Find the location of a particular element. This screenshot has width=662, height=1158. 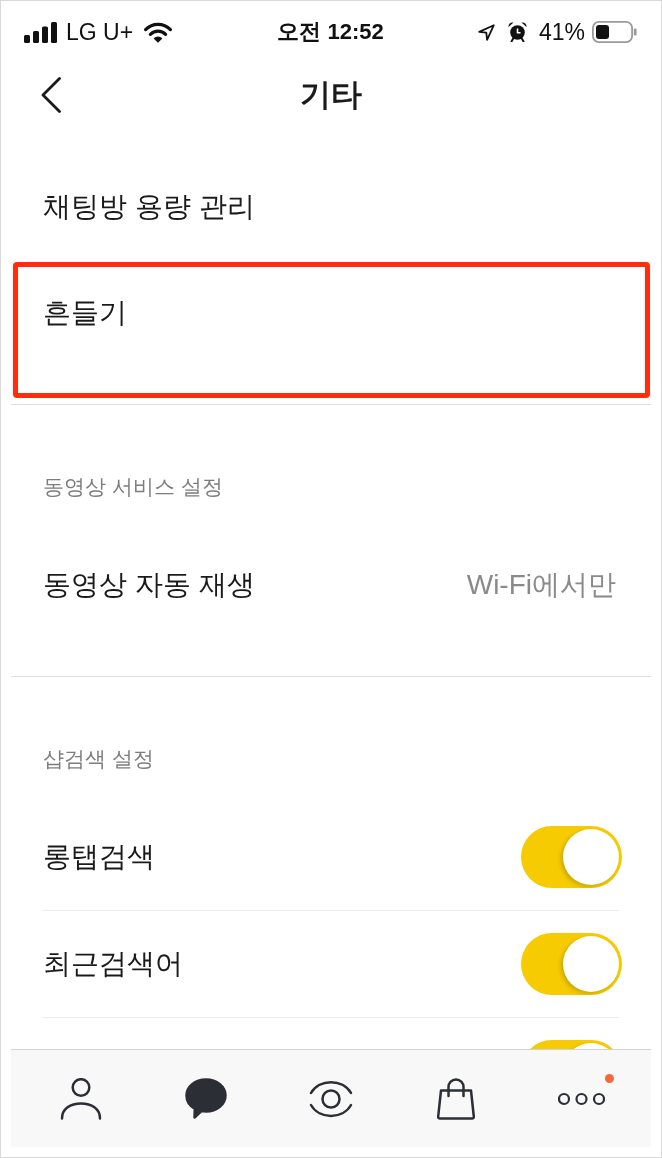

page-title: 기타 is located at coordinates (331, 94).